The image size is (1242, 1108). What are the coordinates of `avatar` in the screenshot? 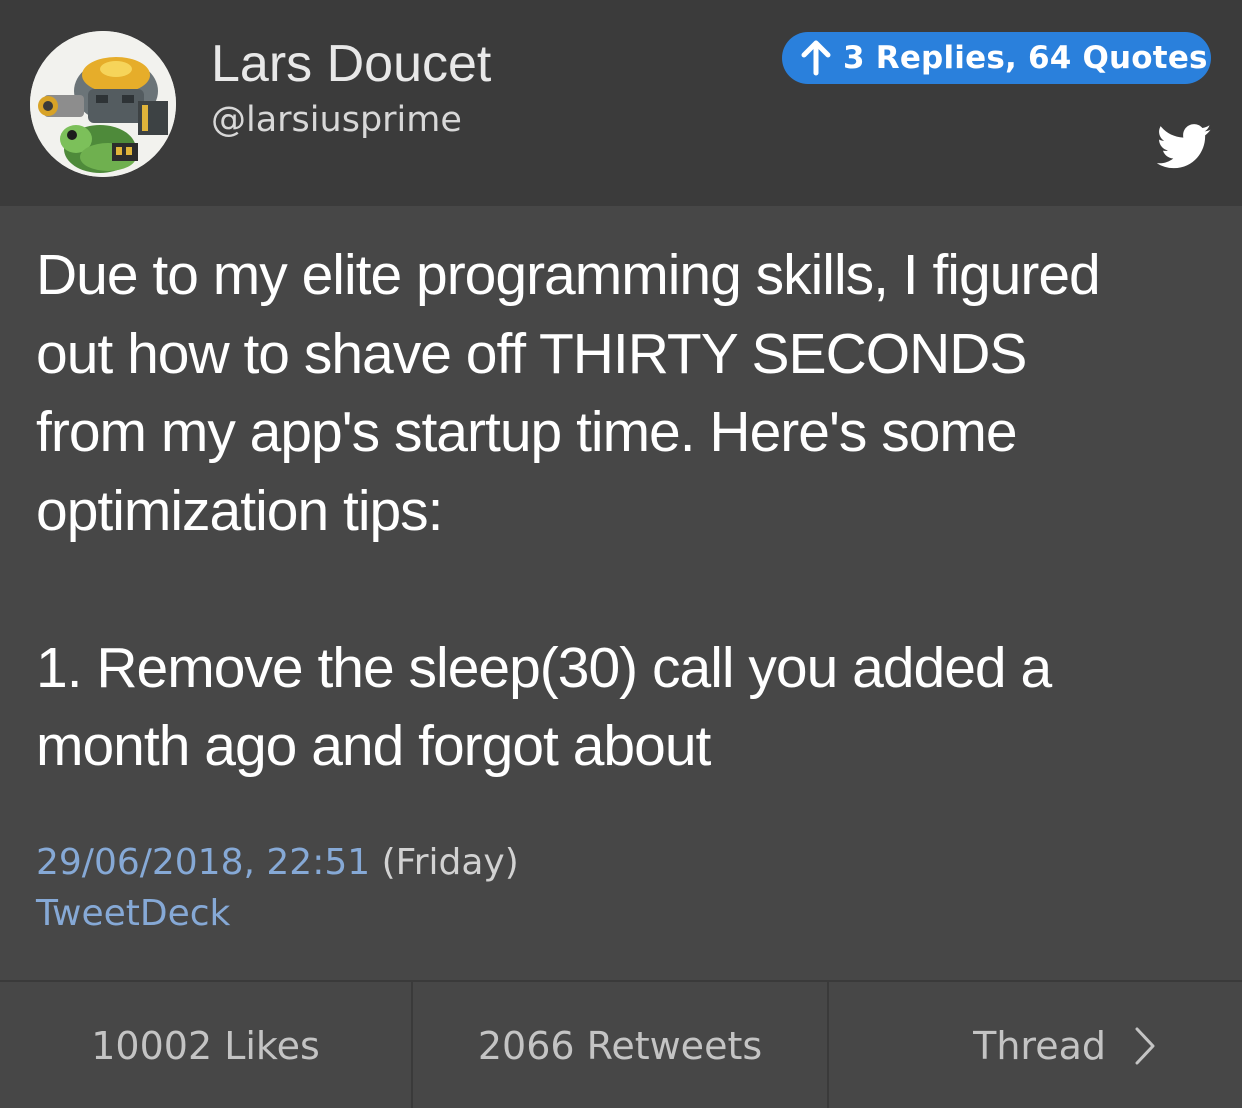 It's located at (103, 104).